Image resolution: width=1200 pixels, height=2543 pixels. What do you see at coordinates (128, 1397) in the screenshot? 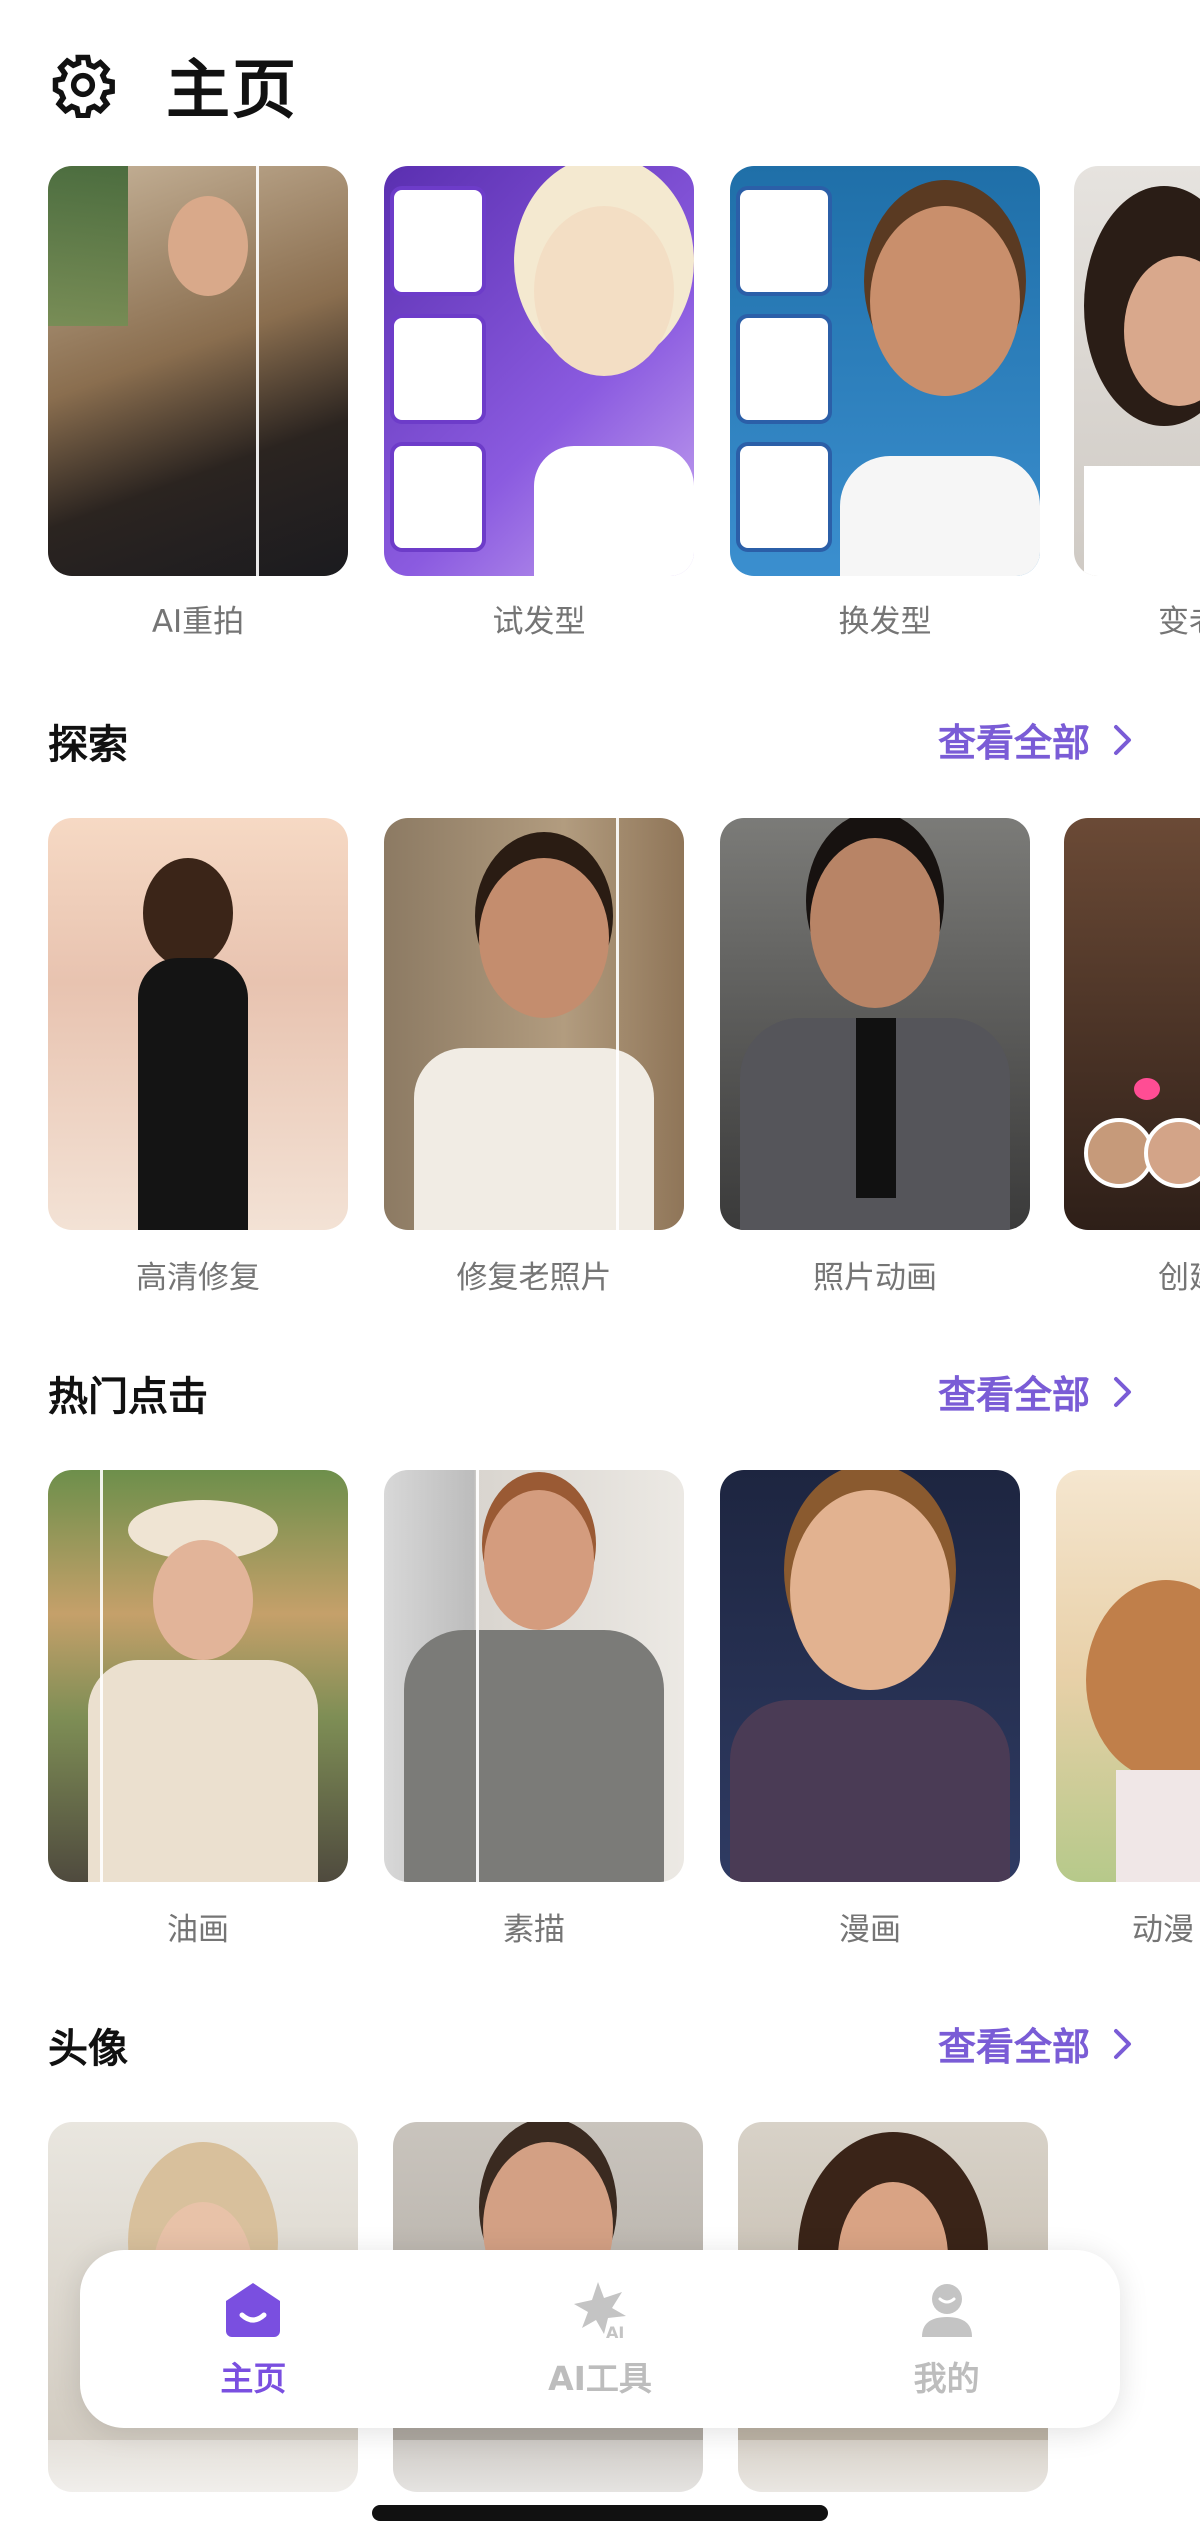
I see `section-title-hot: 热门点击` at bounding box center [128, 1397].